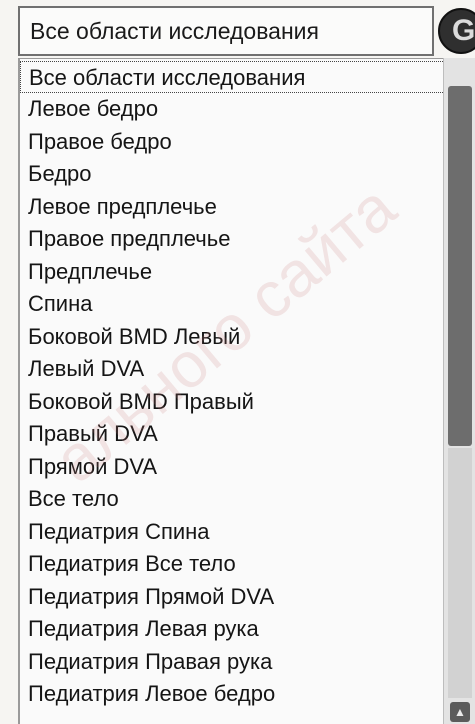  I want to click on list-item: Левое предплечье, so click(231, 207).